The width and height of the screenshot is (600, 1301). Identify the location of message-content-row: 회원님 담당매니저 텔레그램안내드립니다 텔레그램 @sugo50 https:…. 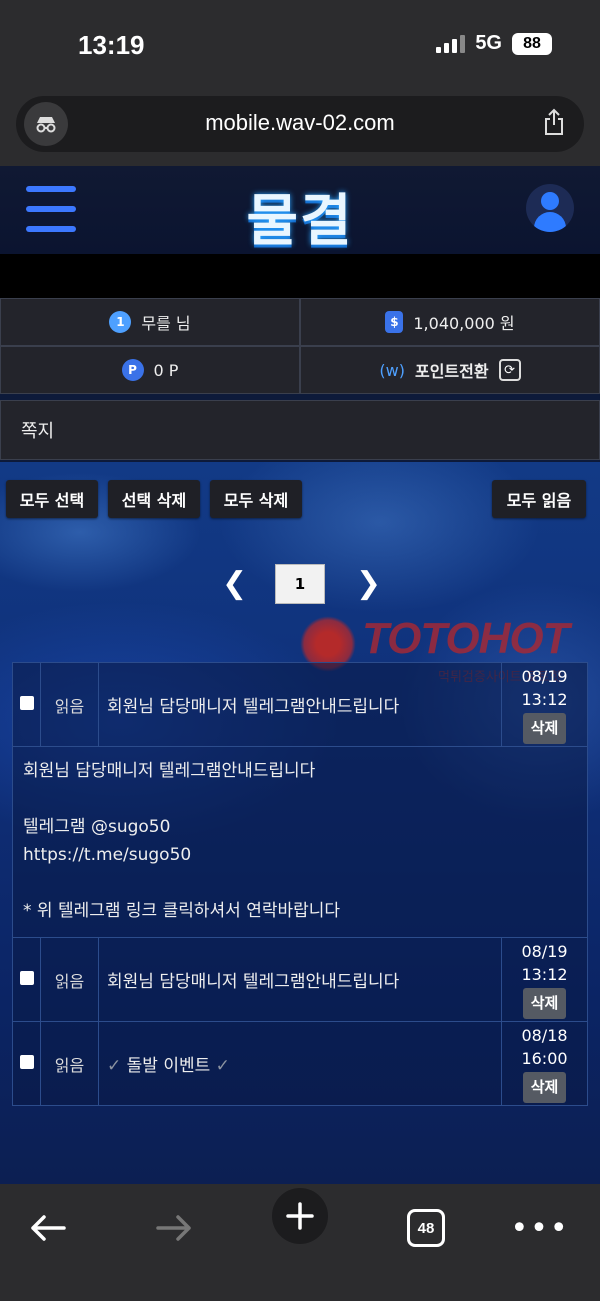
(300, 842).